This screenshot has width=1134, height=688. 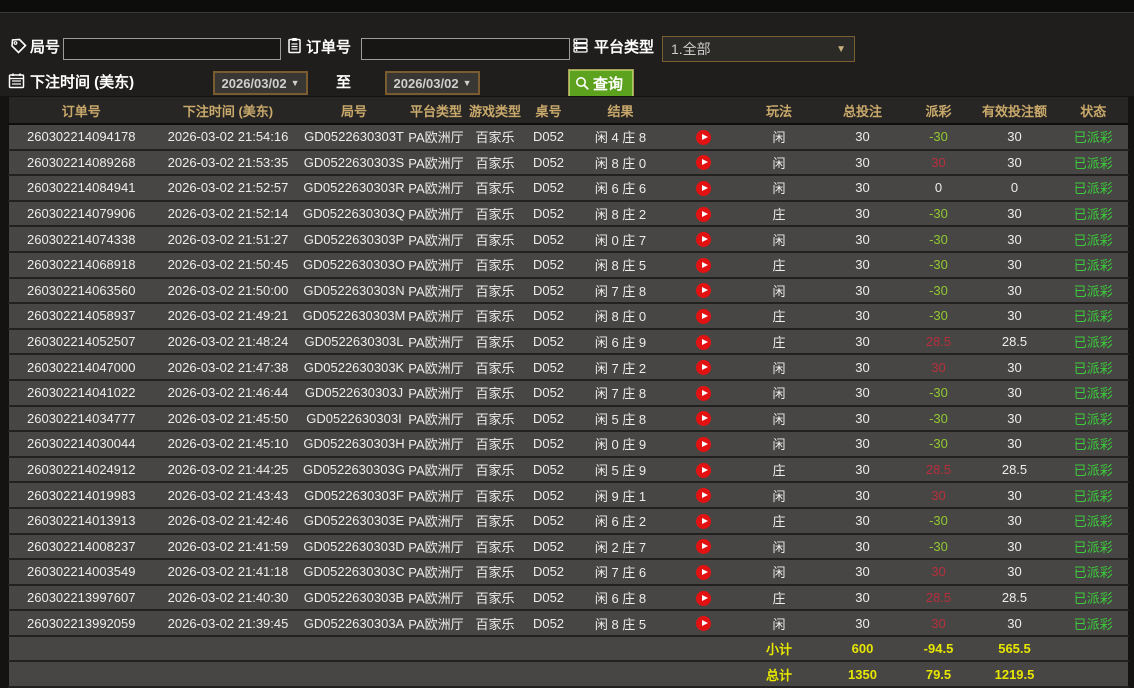 I want to click on grand-total-row: 总计 1350 79.5 1219.5, so click(x=568, y=674).